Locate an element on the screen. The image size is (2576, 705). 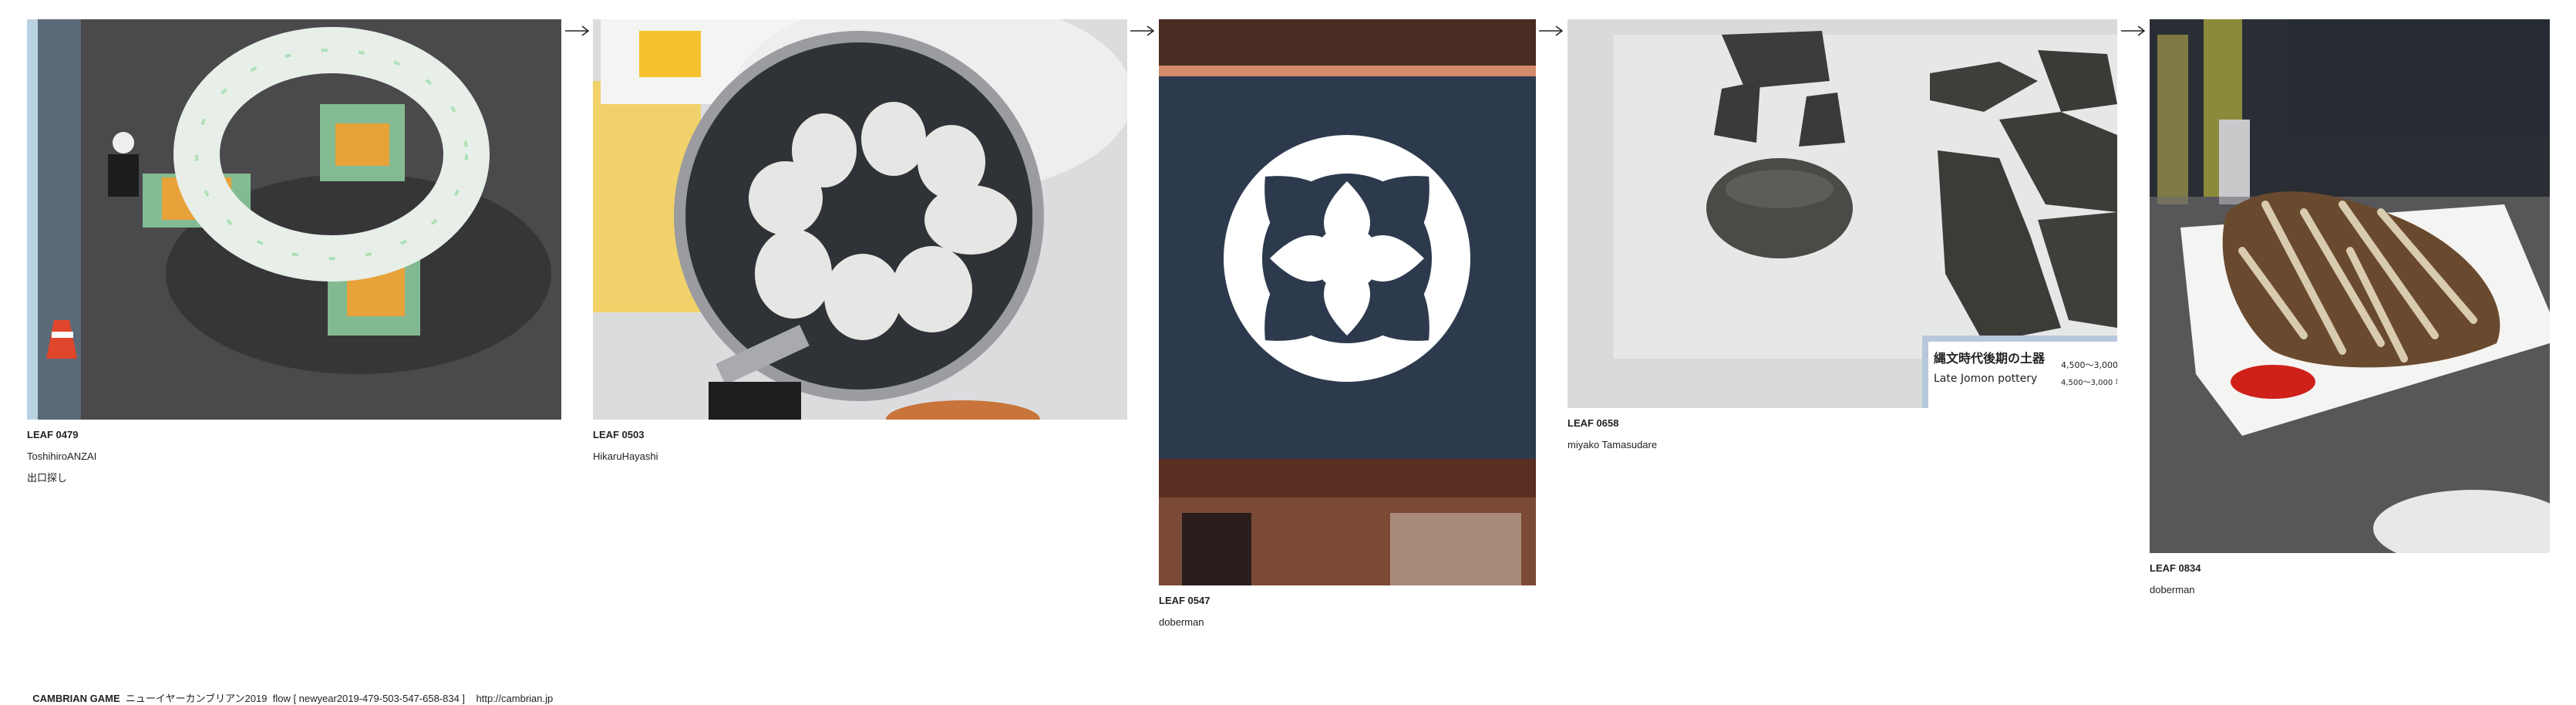
footer-game: CAMBRIAN GAME is located at coordinates (76, 699).